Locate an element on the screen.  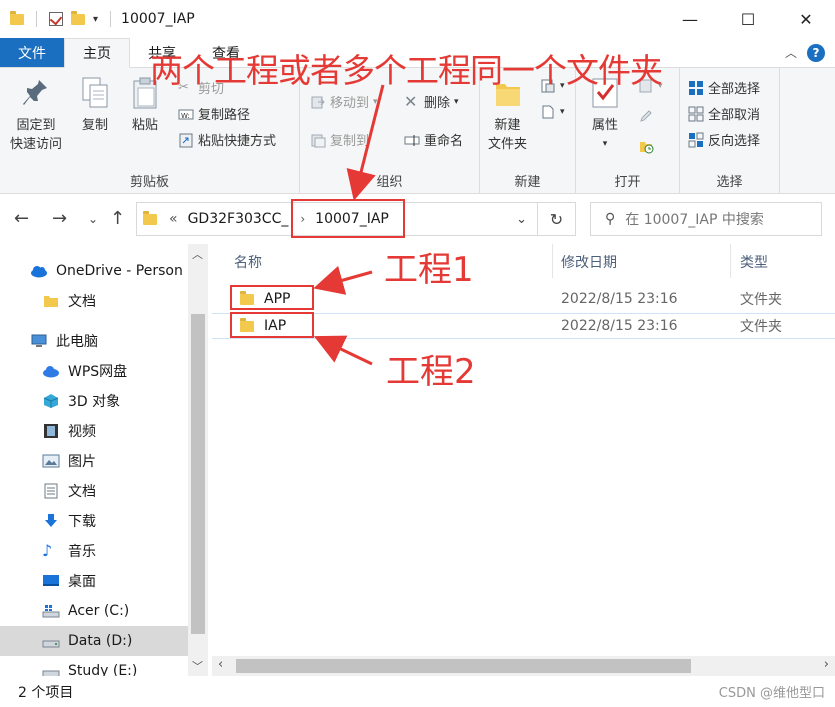
clipboard-group-label: 剪贴板 is located at coordinates (149, 182).